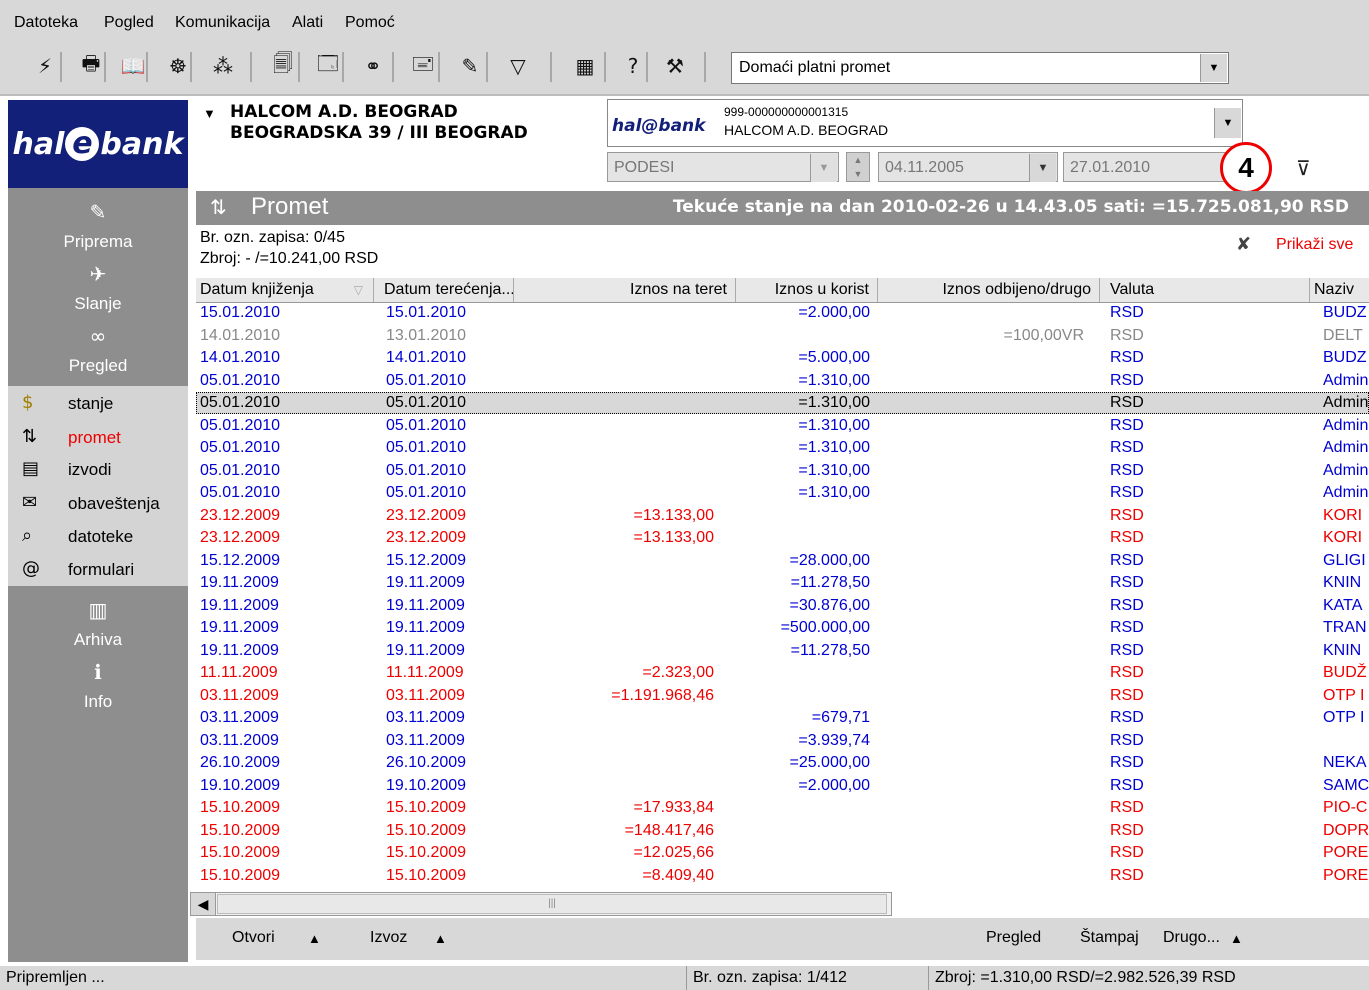 The image size is (1369, 990). Describe the element at coordinates (253, 938) in the screenshot. I see `open-button: Otvori` at that location.